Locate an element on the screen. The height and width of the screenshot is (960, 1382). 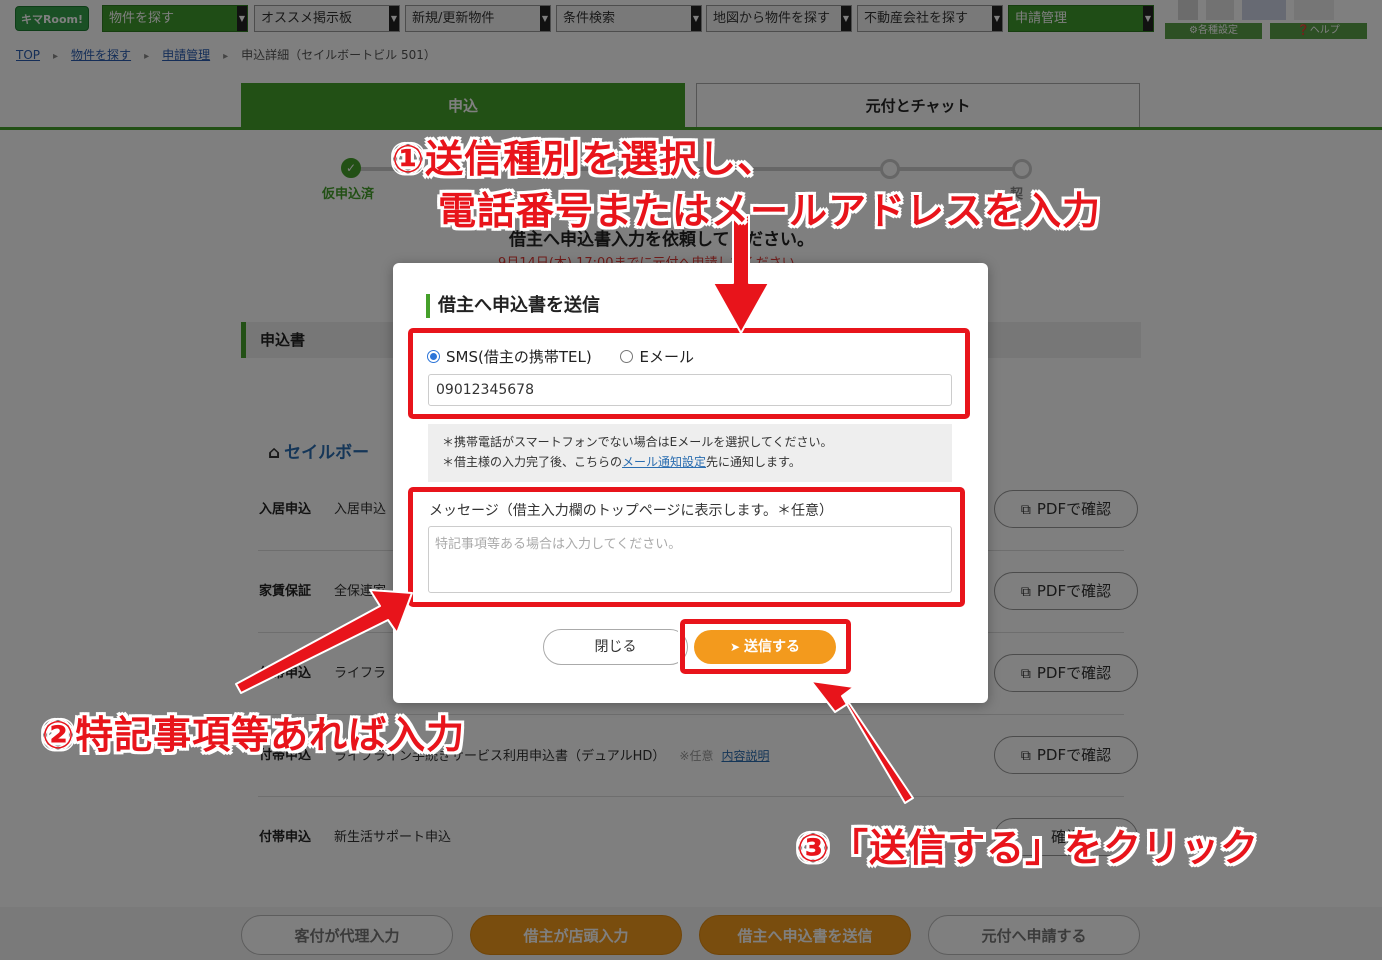
note-2-suffix: 先に通知します。 is located at coordinates (753, 462).